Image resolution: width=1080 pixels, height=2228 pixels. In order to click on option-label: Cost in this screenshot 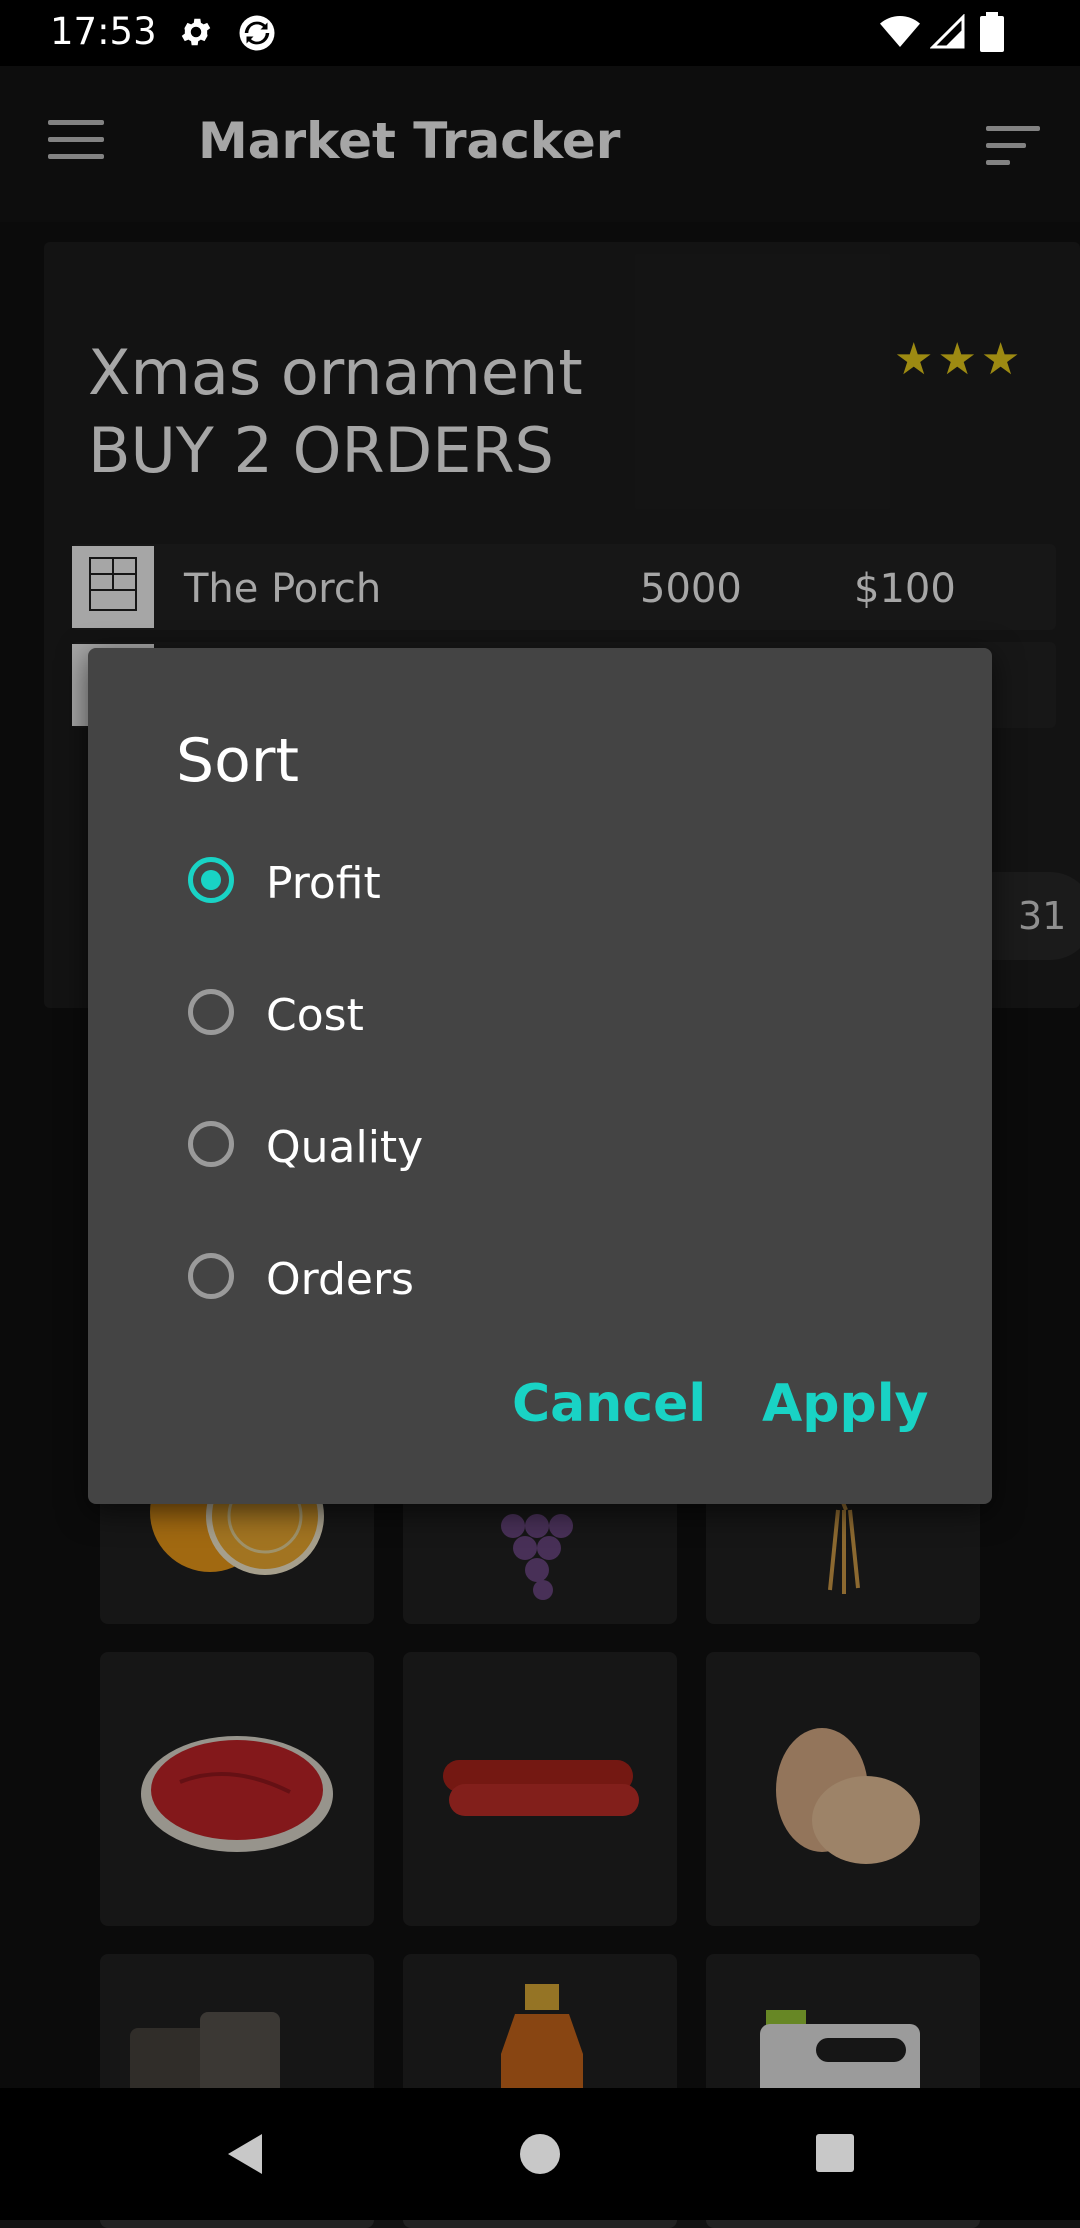, I will do `click(315, 1015)`.